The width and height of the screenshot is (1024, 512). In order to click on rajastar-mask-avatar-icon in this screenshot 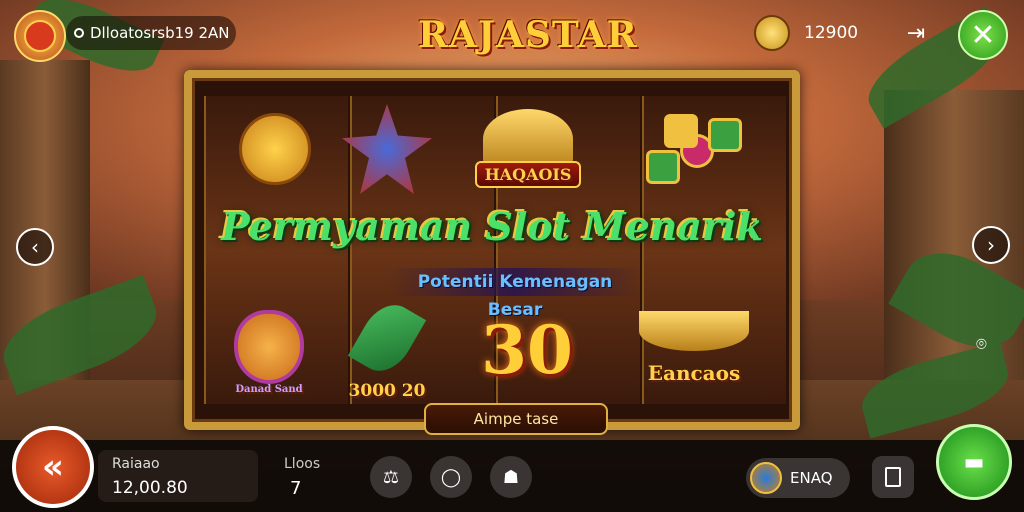, I will do `click(40, 36)`.